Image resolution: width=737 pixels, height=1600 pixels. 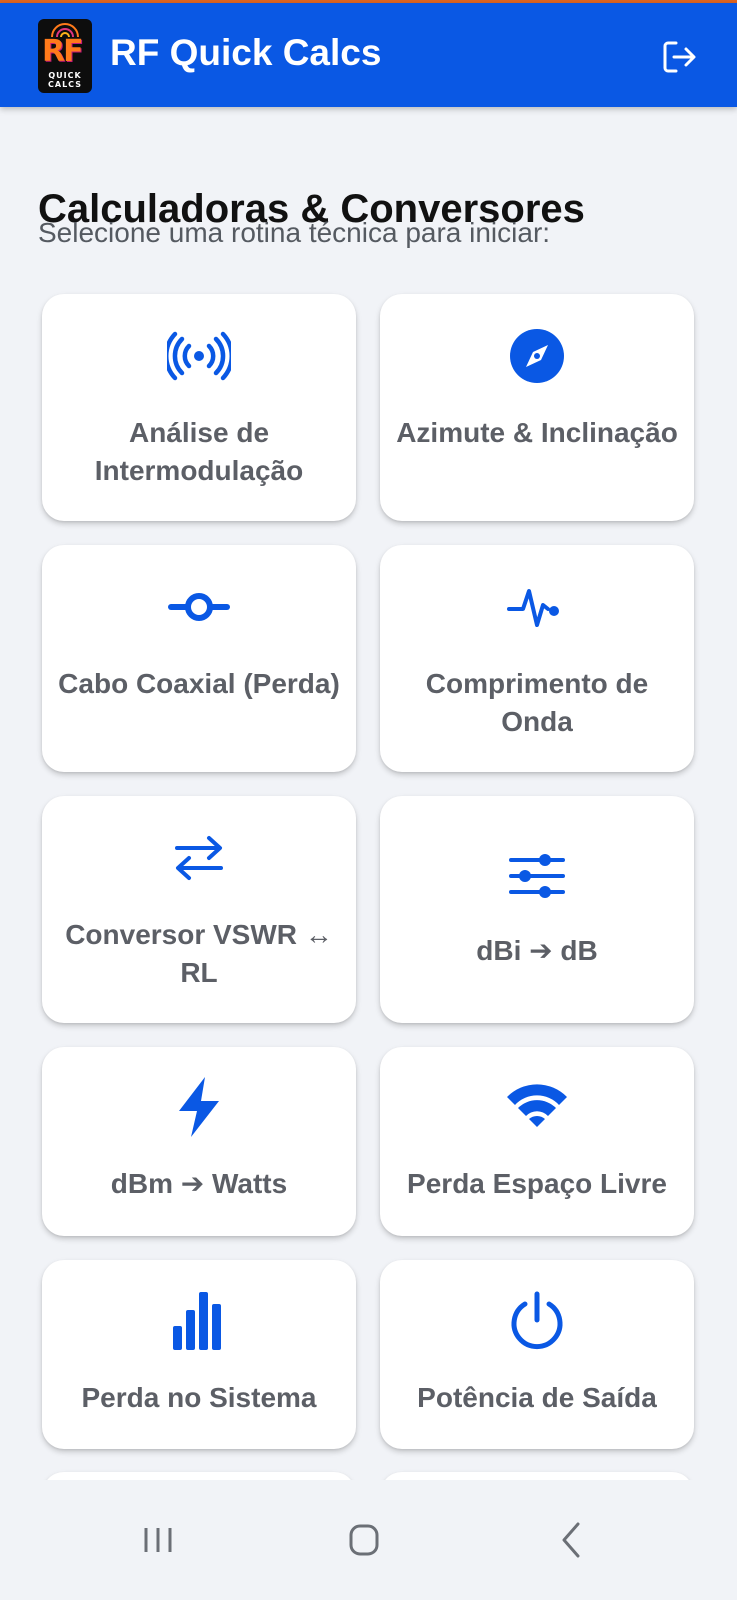 I want to click on logout-icon, so click(x=679, y=57).